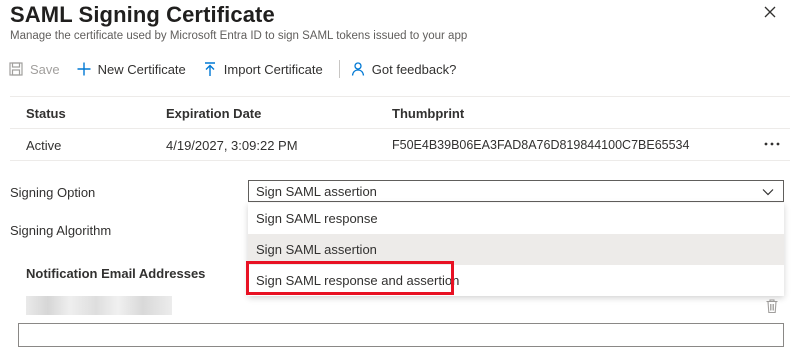 The width and height of the screenshot is (800, 363). I want to click on cell-thumbprint: F50E4B39B06EA3FAD8A76D819844100C7BE65534, so click(541, 145).